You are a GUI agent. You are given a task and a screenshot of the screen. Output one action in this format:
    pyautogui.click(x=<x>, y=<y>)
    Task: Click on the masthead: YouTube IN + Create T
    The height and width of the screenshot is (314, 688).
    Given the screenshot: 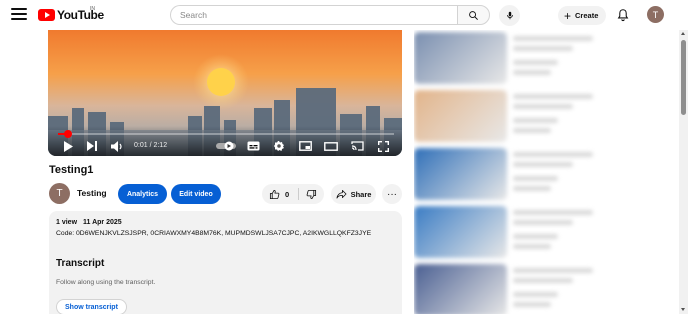 What is the action you would take?
    pyautogui.click(x=344, y=15)
    